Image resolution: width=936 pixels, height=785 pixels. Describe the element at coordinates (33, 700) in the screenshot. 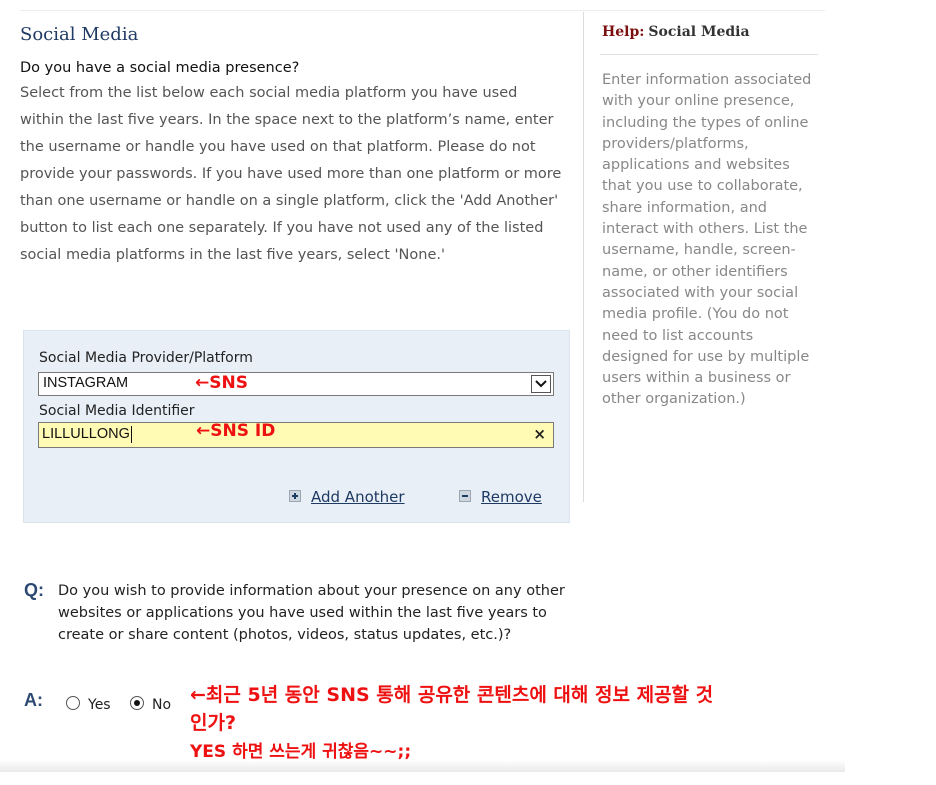

I see `answer-marker: A:` at that location.